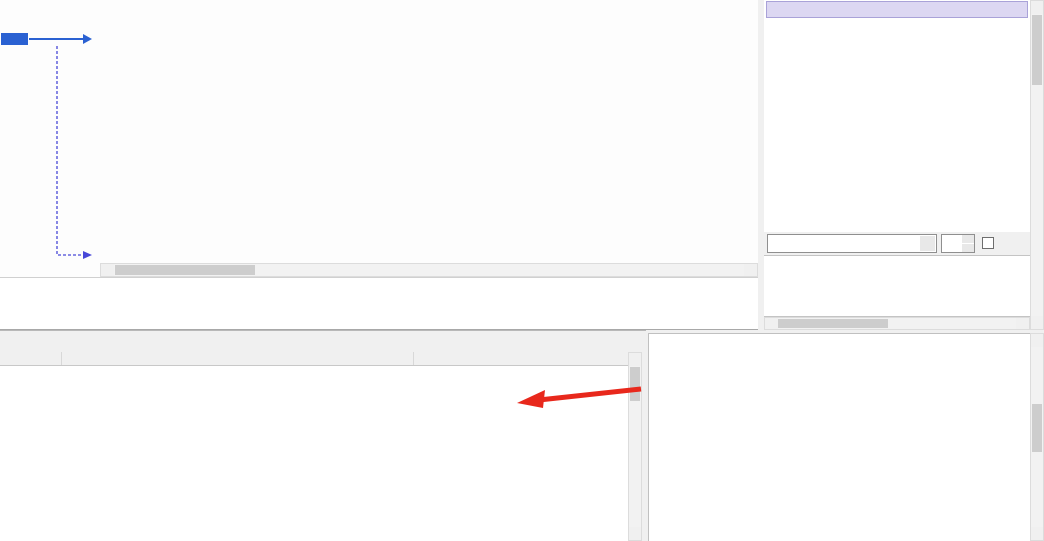  Describe the element at coordinates (968, 248) in the screenshot. I see `spinner-down-icon` at that location.